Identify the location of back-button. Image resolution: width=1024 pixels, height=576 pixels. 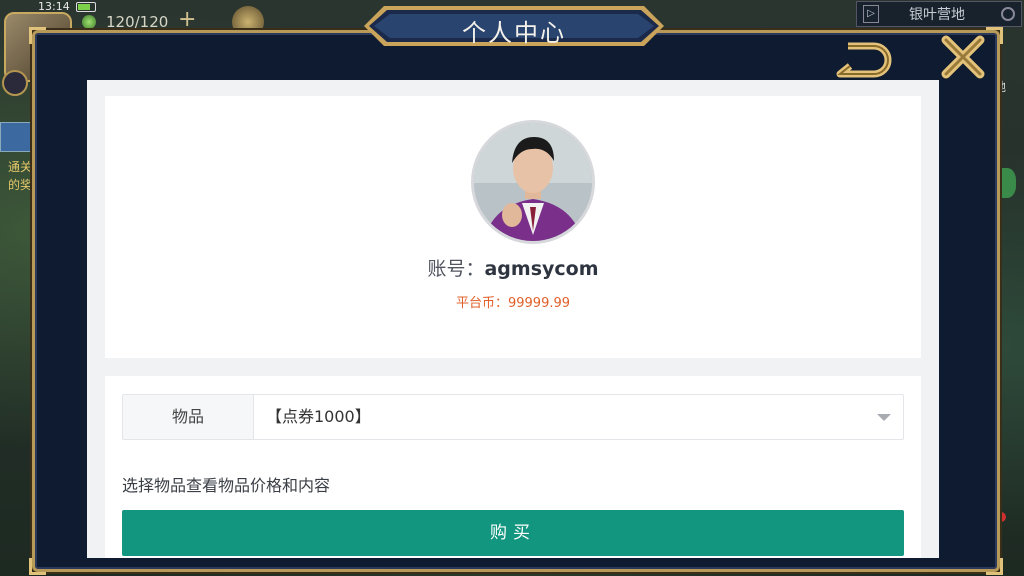
(864, 59).